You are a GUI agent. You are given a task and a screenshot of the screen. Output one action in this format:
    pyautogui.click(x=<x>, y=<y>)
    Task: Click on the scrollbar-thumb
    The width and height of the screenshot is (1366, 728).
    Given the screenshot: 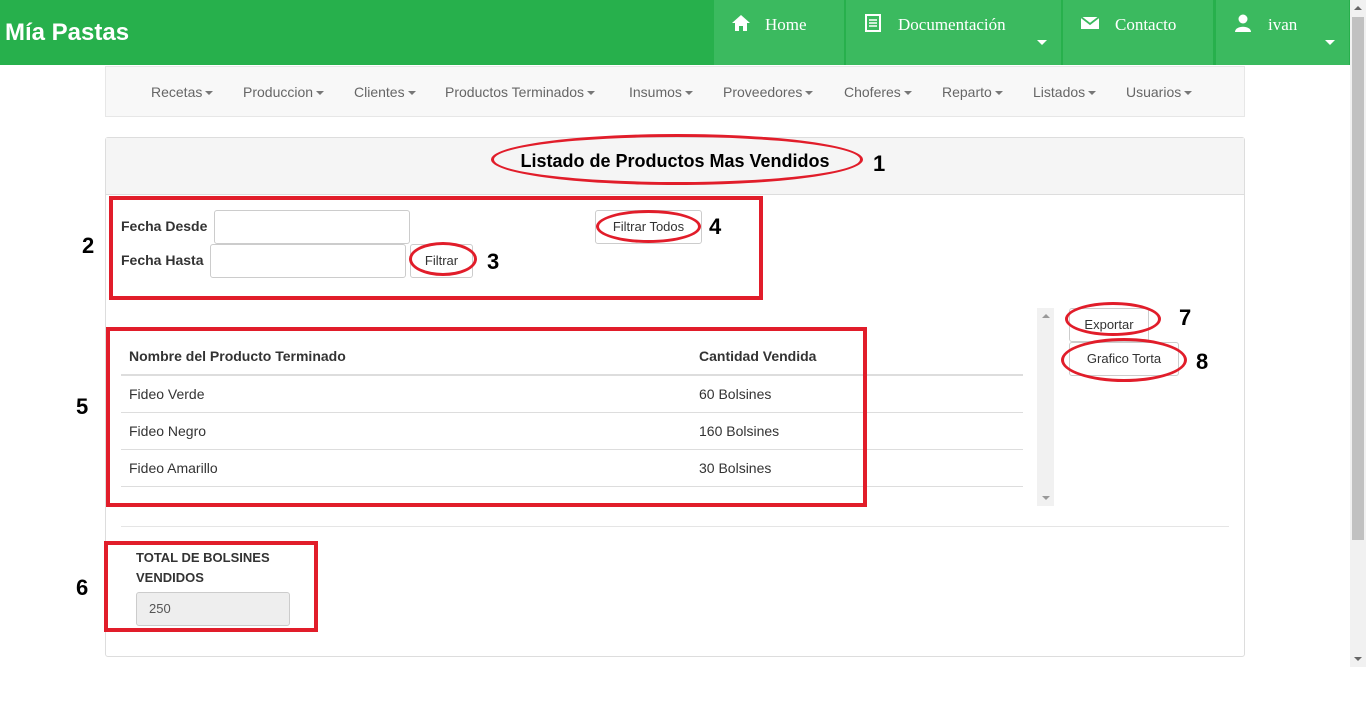 What is the action you would take?
    pyautogui.click(x=1358, y=278)
    